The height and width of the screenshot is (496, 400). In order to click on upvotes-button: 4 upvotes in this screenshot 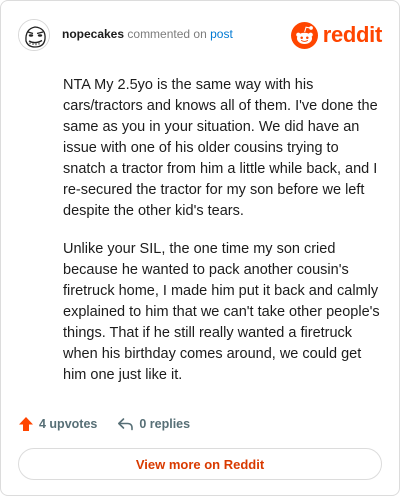, I will do `click(57, 424)`.